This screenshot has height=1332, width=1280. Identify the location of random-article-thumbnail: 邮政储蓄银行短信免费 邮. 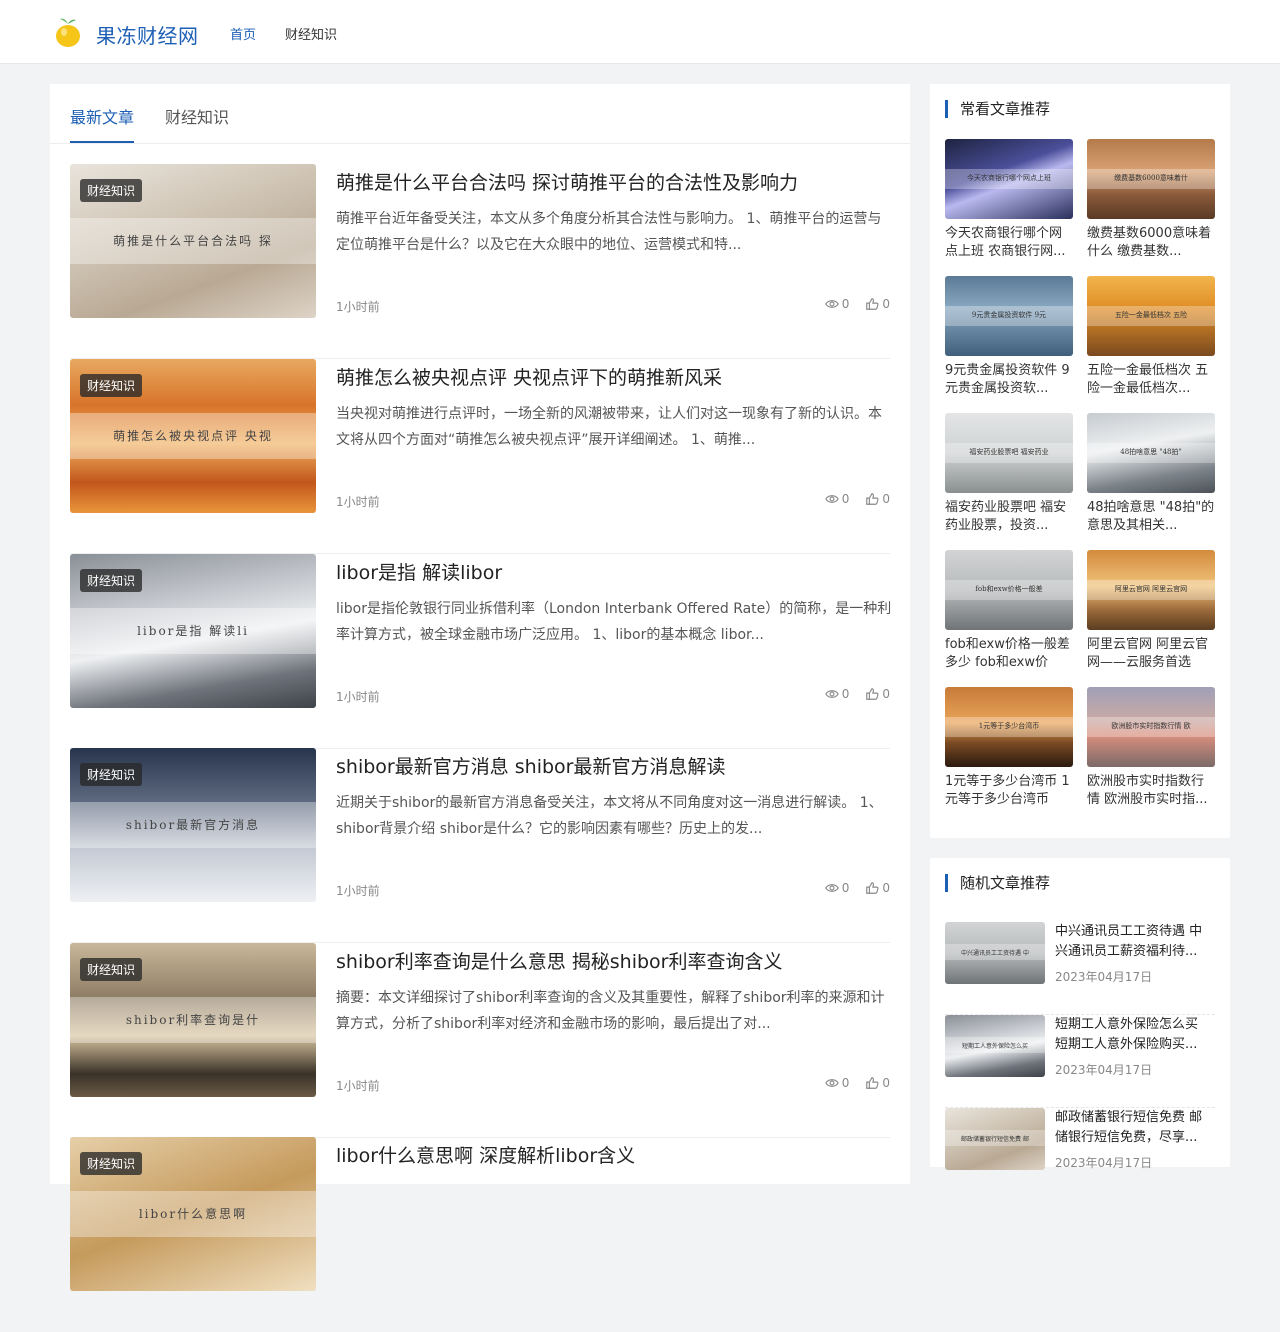
(995, 1139).